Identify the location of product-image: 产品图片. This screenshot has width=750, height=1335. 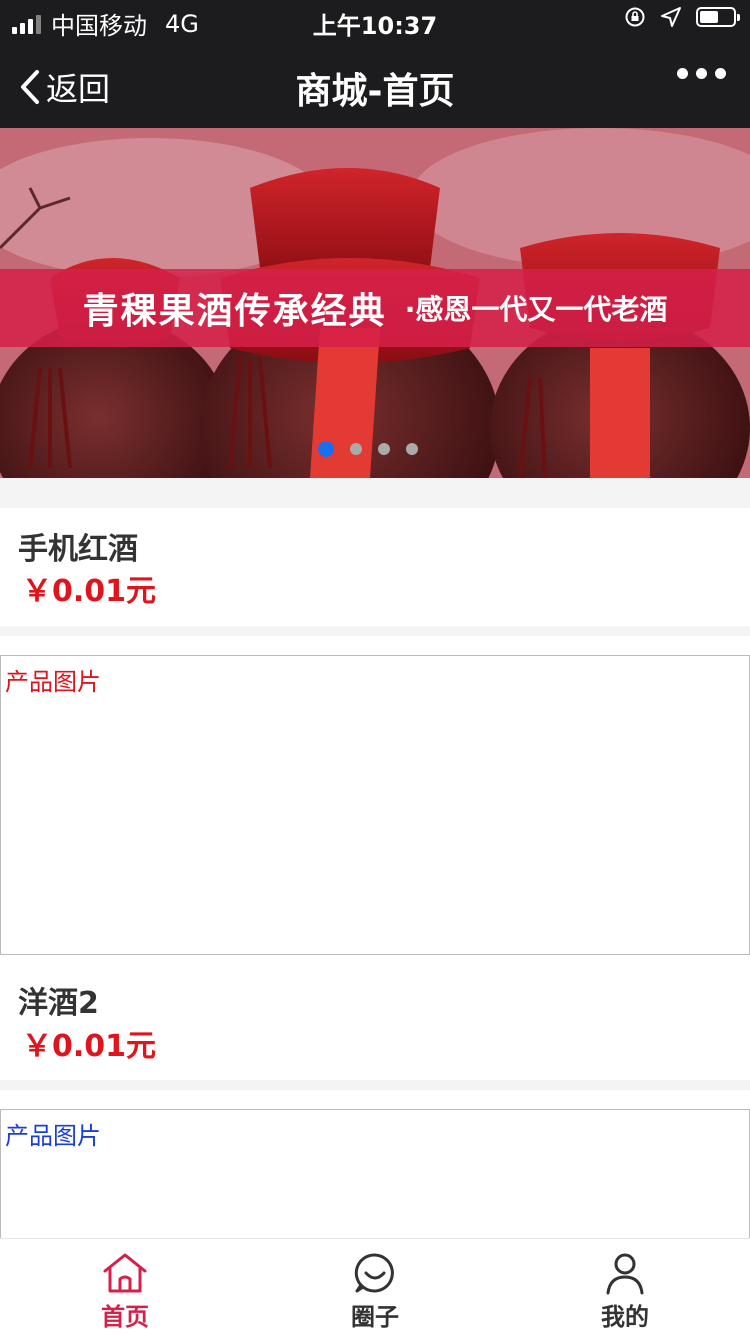
(375, 1179).